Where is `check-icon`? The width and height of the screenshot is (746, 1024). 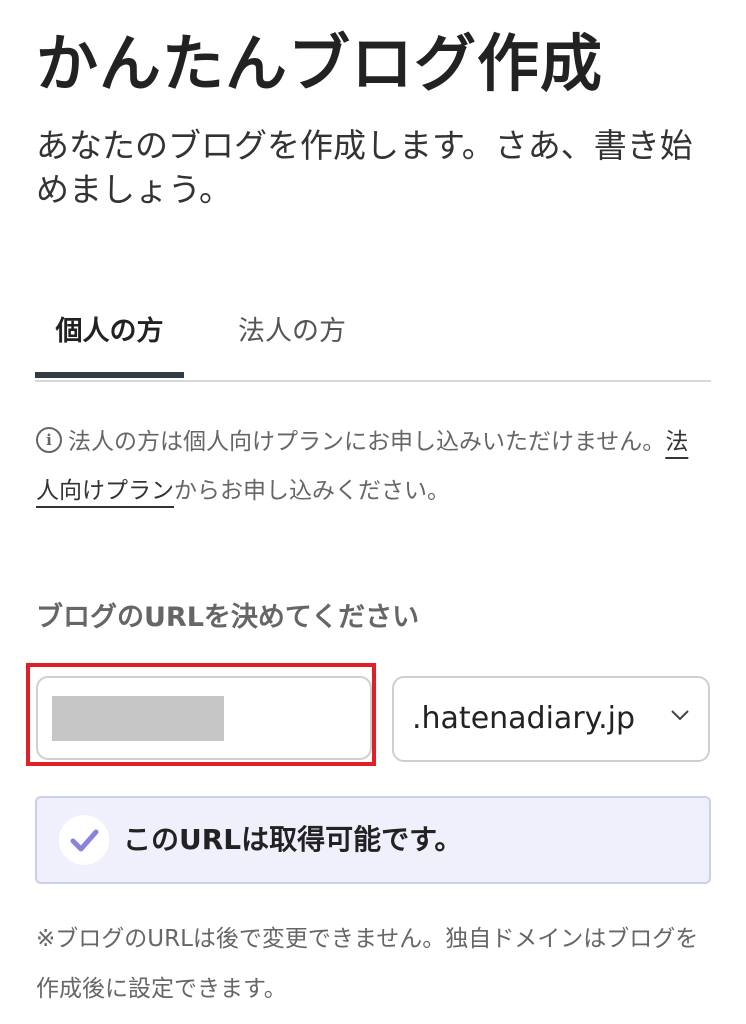
check-icon is located at coordinates (84, 840).